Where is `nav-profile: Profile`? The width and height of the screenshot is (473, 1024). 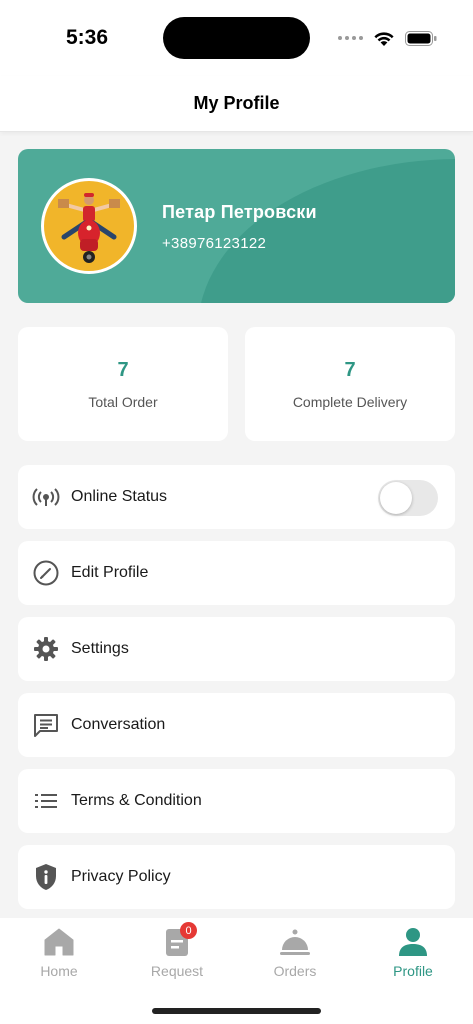
nav-profile: Profile is located at coordinates (413, 952).